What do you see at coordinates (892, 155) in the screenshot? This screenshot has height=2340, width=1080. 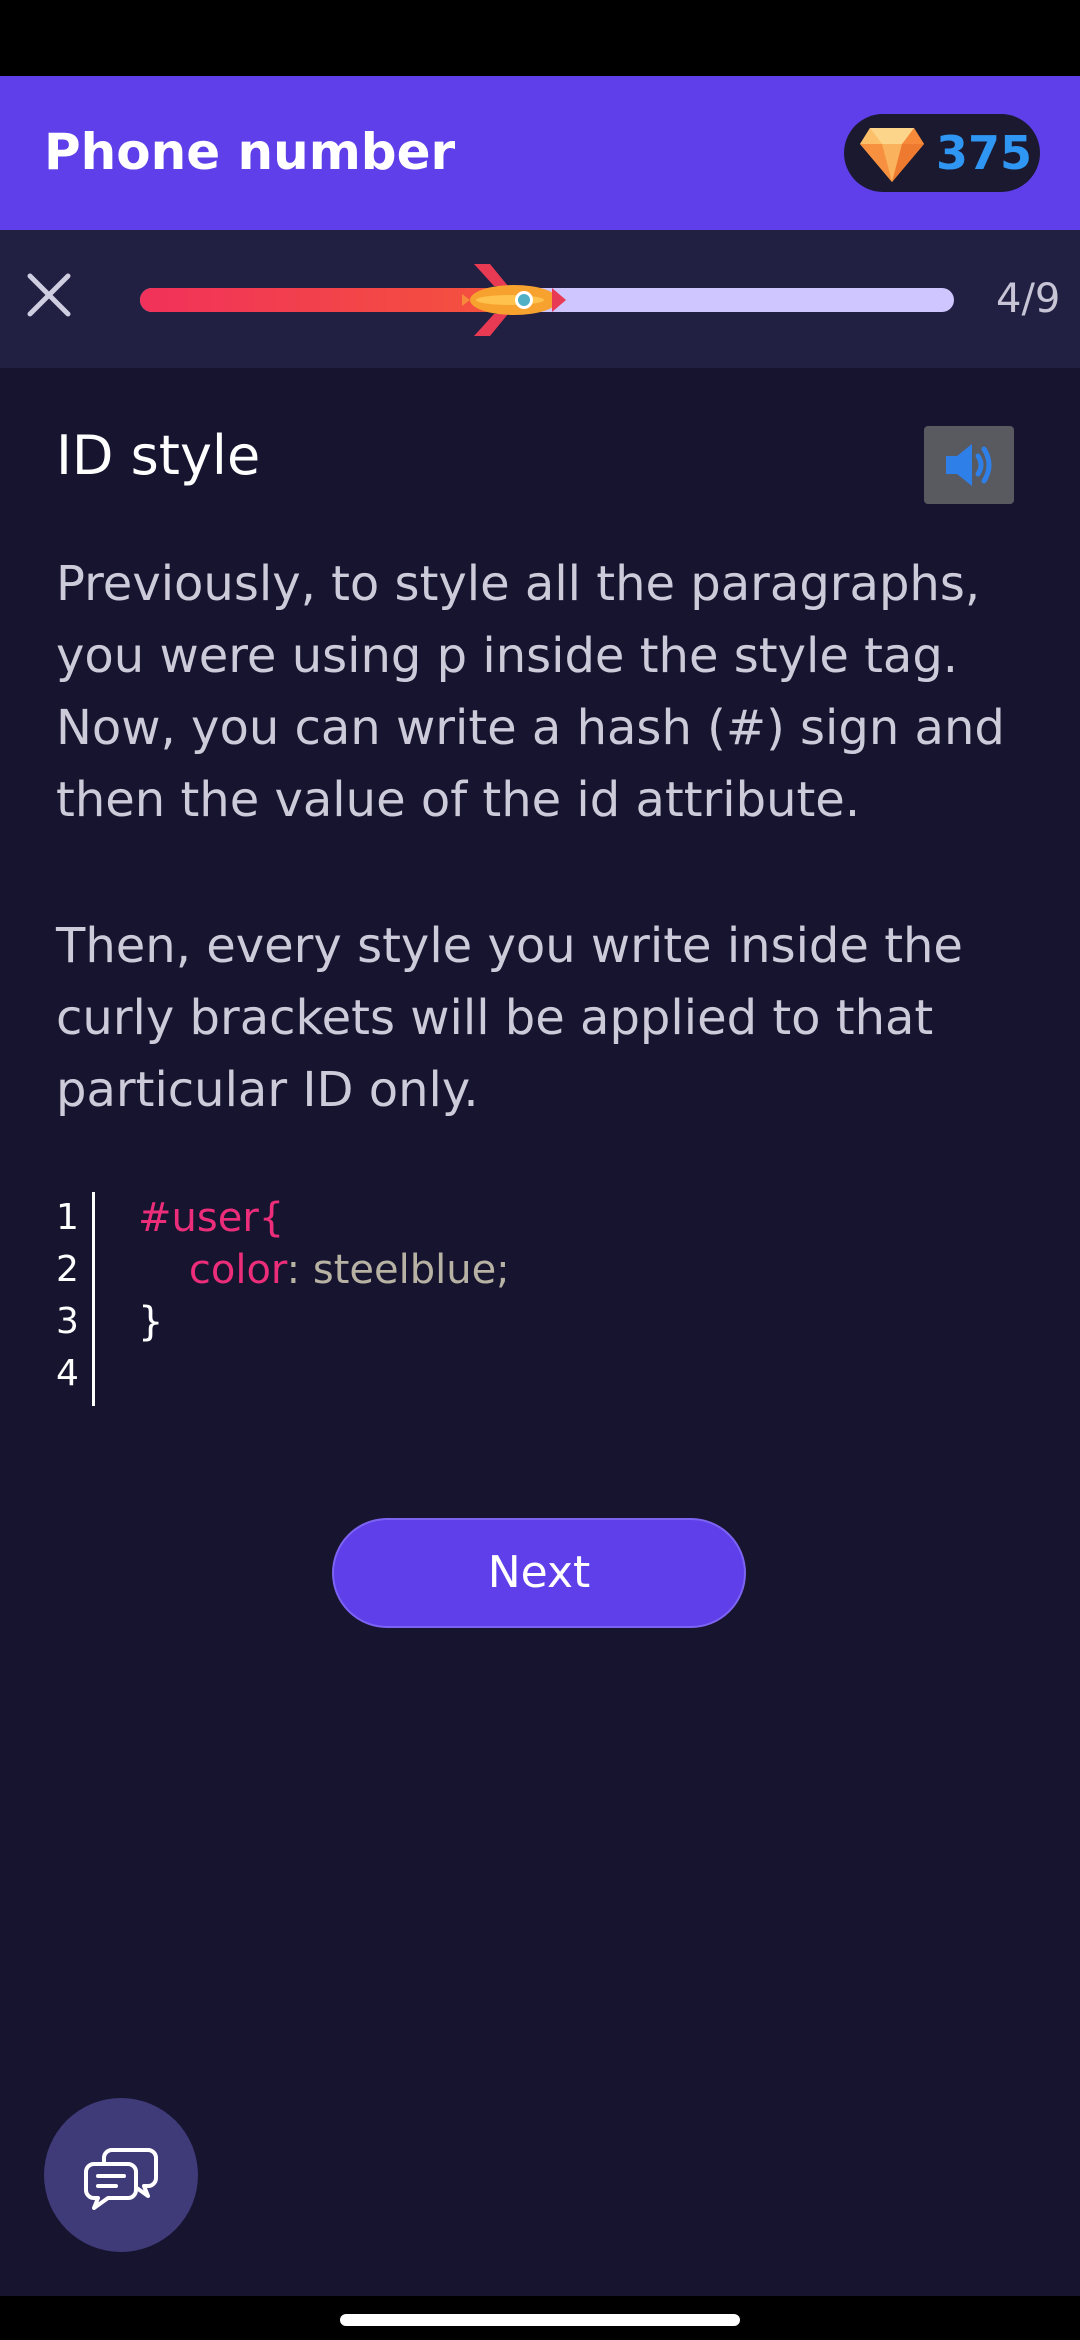 I see `diamond-icon` at bounding box center [892, 155].